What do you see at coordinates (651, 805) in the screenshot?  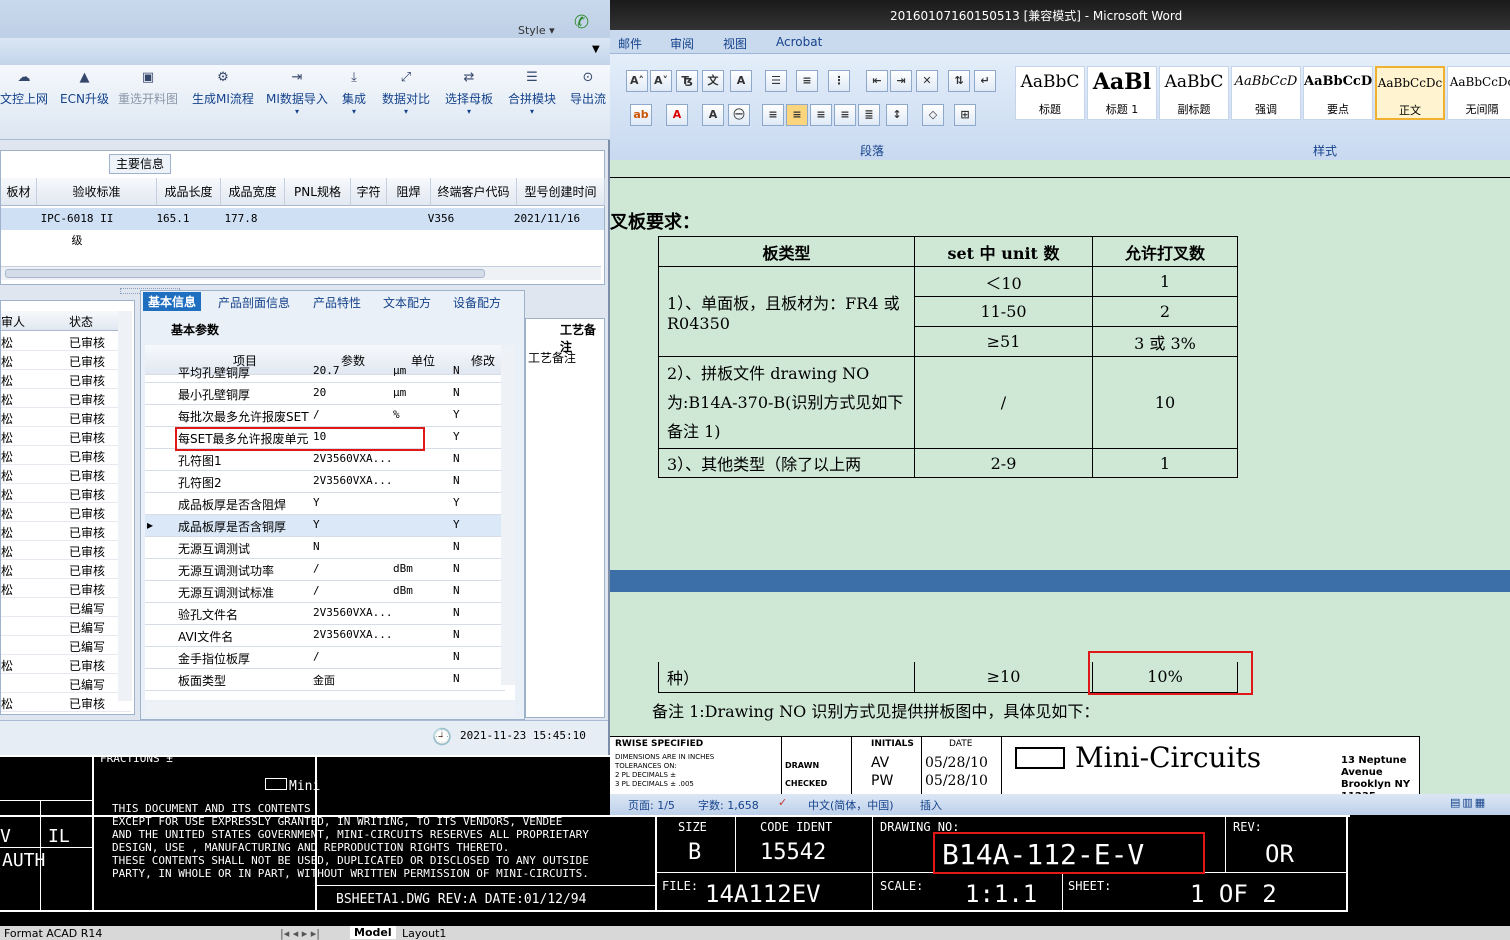 I see `status-page: 页面: 1/5` at bounding box center [651, 805].